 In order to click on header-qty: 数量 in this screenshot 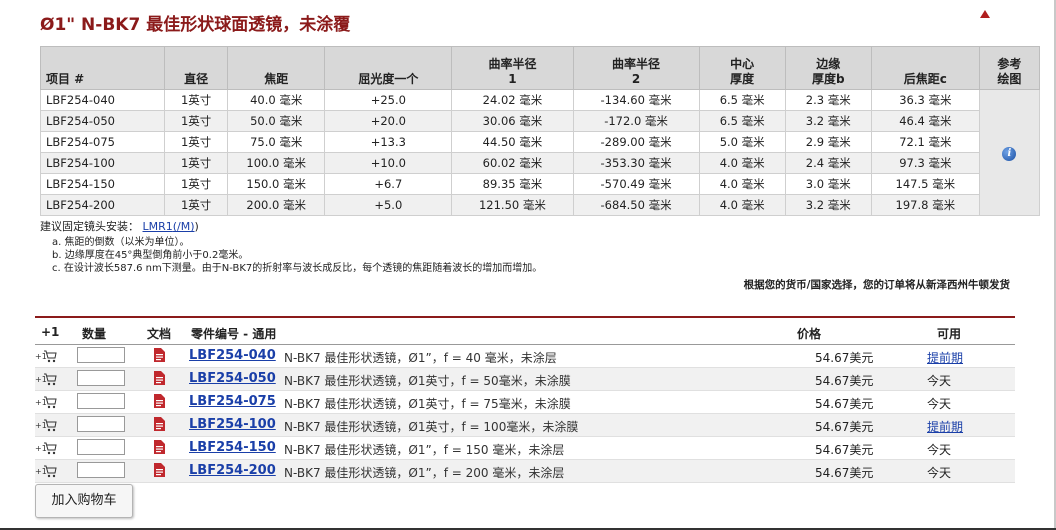, I will do `click(94, 334)`.